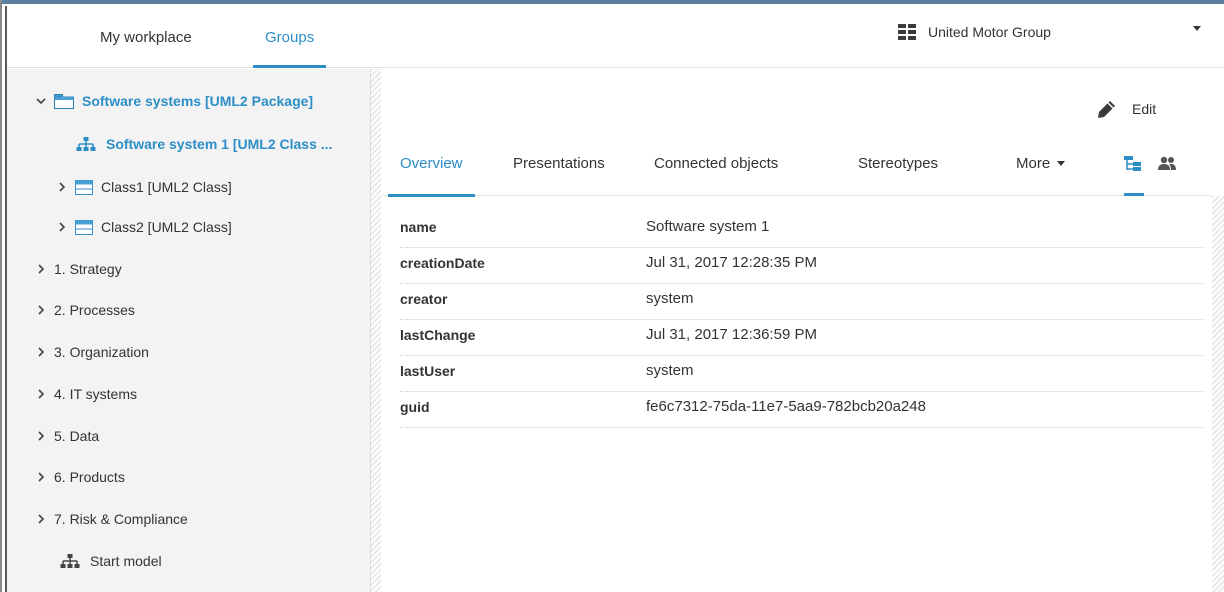 This screenshot has width=1224, height=592. I want to click on pencil-icon, so click(1106, 109).